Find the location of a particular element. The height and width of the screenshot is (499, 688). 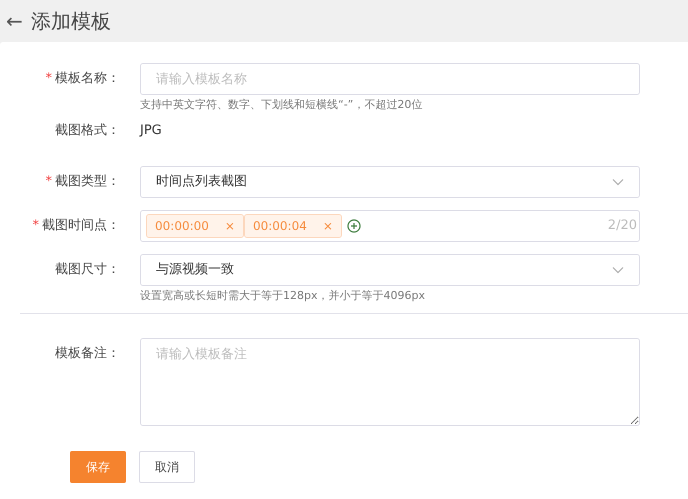

field-value: JPG is located at coordinates (151, 131).